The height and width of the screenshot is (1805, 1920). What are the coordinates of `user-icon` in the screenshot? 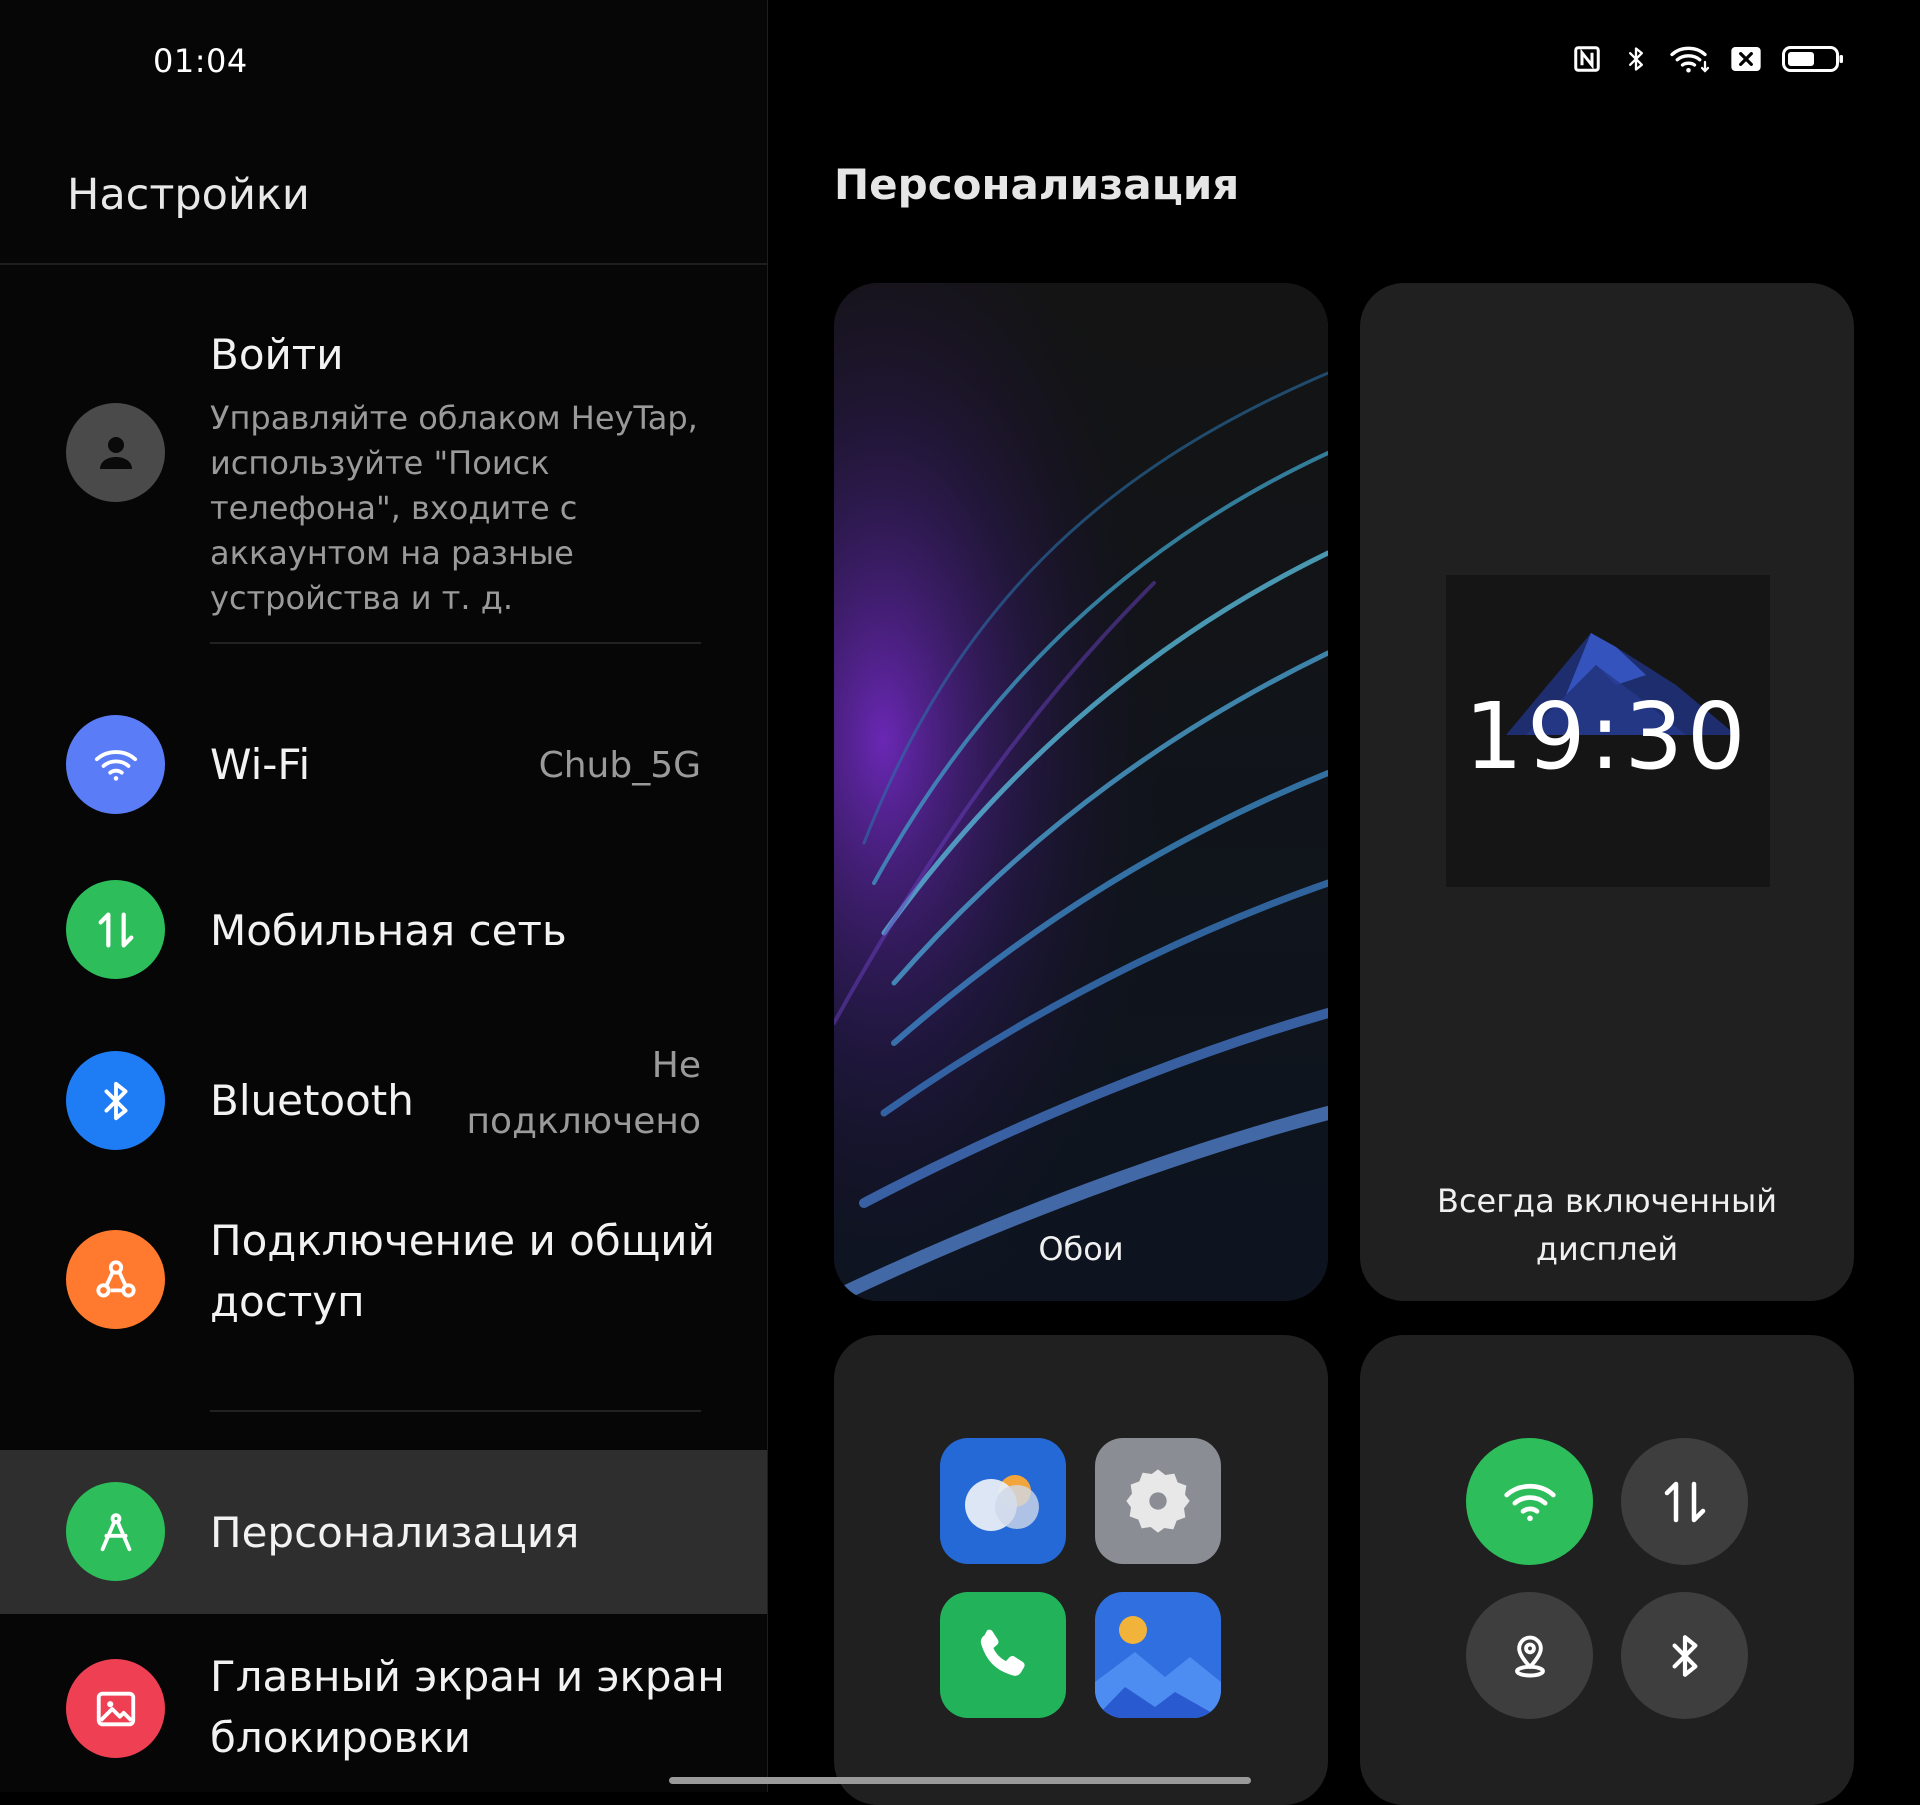 It's located at (115, 452).